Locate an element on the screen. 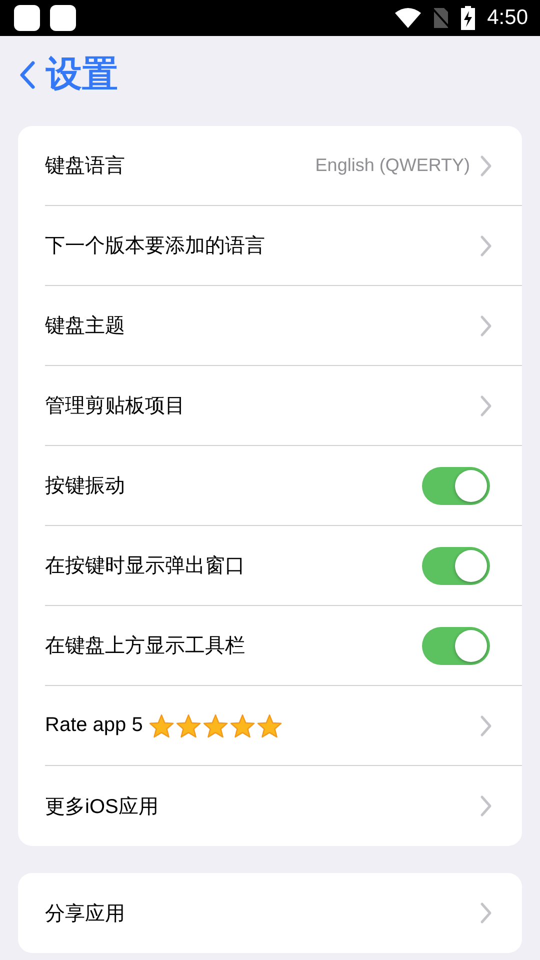 The height and width of the screenshot is (960, 540). battery-charging-icon is located at coordinates (468, 18).